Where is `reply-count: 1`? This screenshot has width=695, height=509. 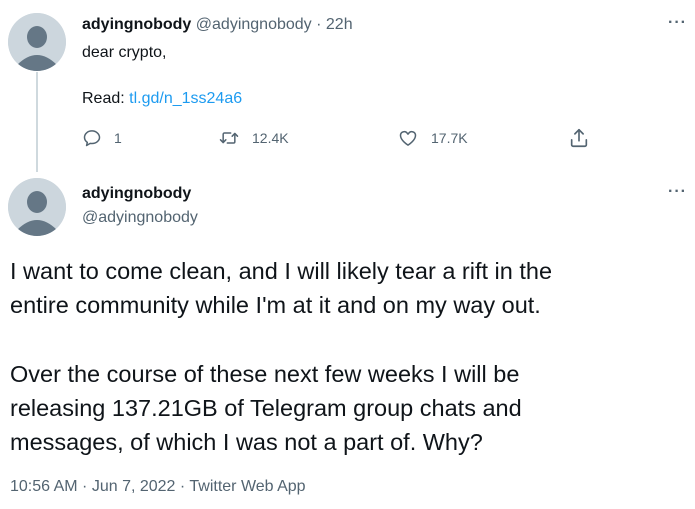 reply-count: 1 is located at coordinates (118, 138).